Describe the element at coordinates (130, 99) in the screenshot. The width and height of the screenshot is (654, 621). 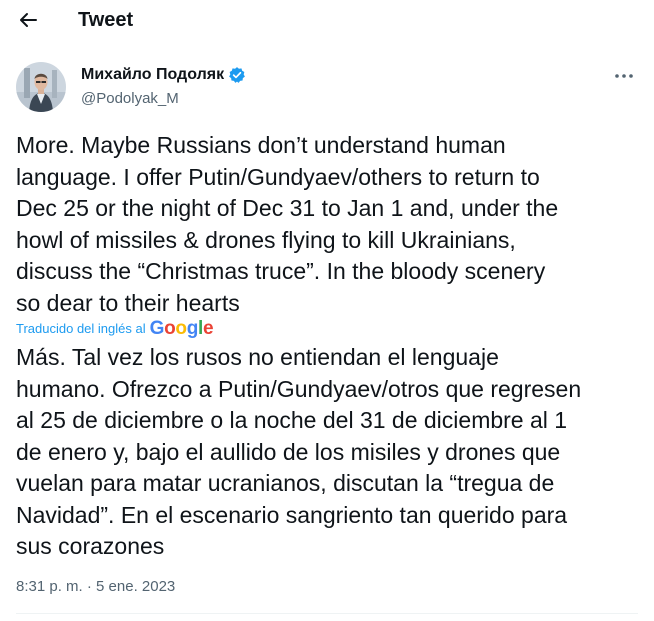
I see `author-handle: @Podolyak_M` at that location.